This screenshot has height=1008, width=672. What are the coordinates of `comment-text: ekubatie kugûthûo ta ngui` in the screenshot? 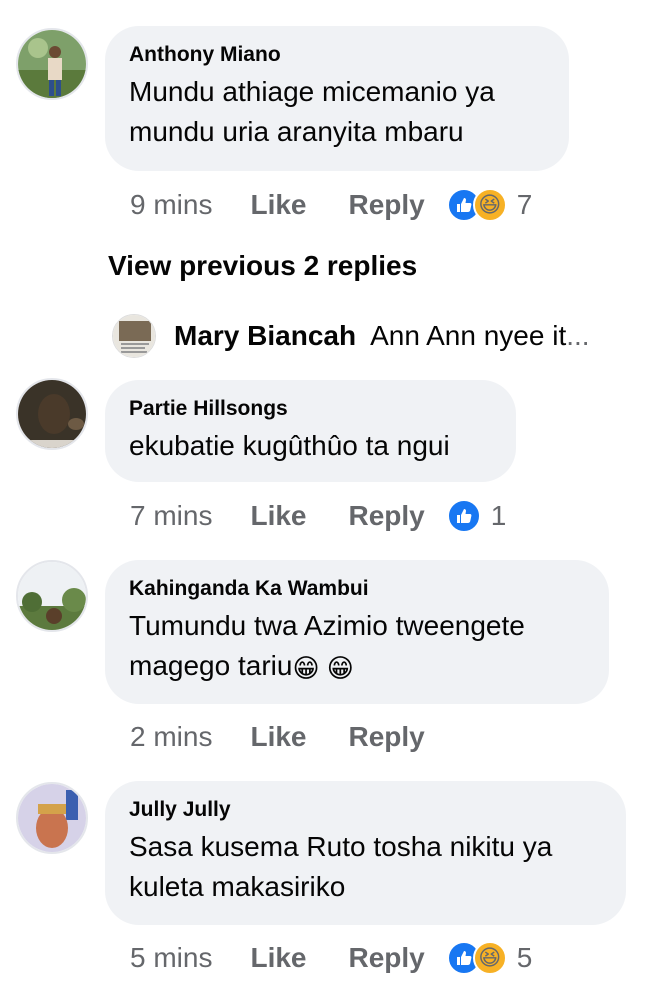 It's located at (289, 445).